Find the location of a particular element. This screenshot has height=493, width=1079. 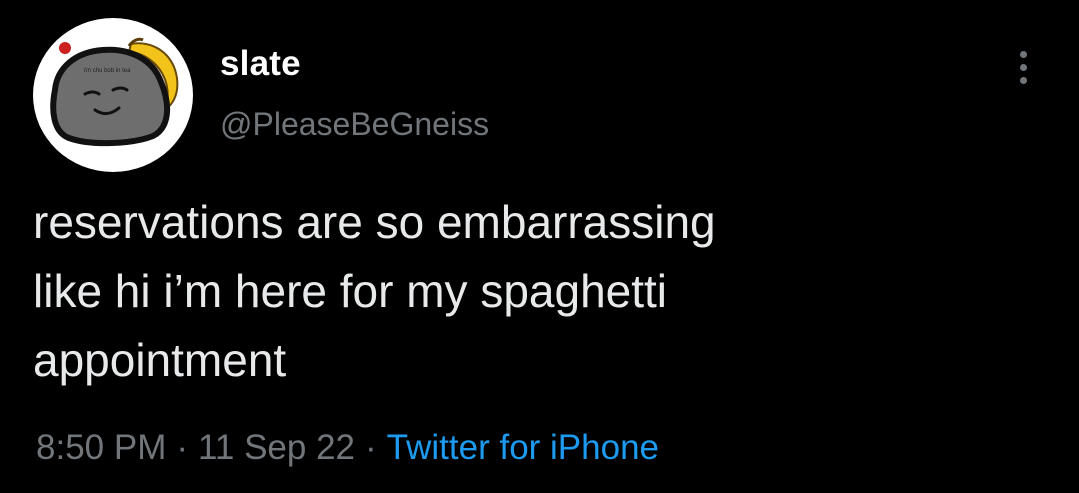

tweet-time: 8:50 PM is located at coordinates (101, 447).